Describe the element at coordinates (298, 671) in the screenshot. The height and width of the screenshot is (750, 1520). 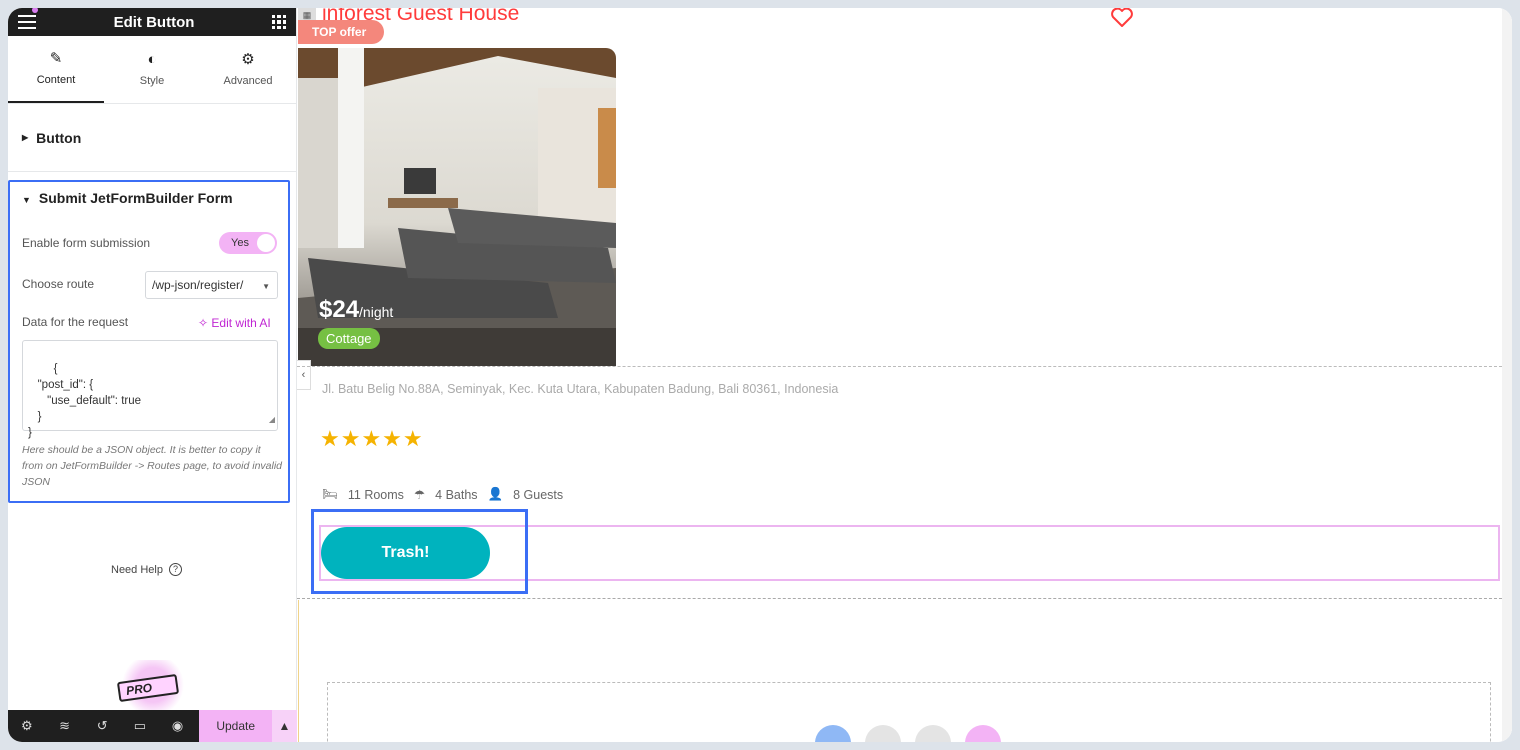
I see `section-edge` at that location.